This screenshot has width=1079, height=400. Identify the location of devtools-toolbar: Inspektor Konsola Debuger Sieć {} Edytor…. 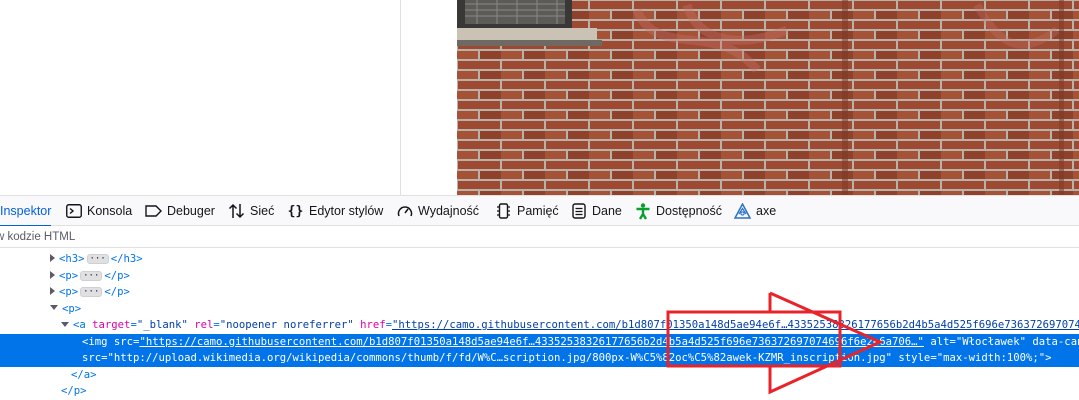
(539, 211).